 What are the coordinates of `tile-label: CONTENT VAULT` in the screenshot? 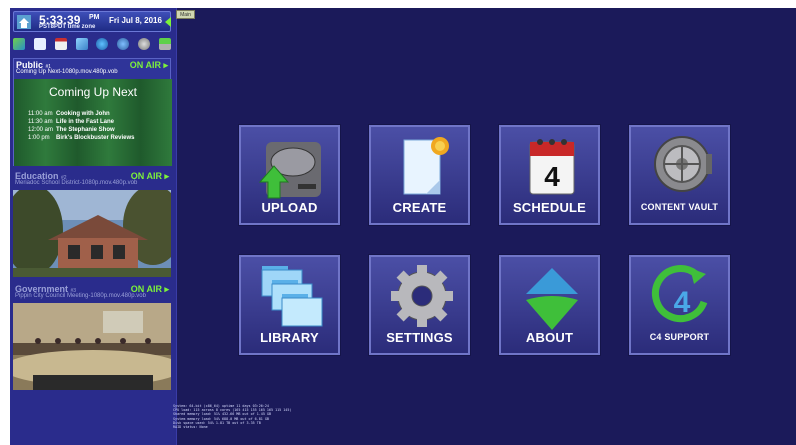 It's located at (679, 207).